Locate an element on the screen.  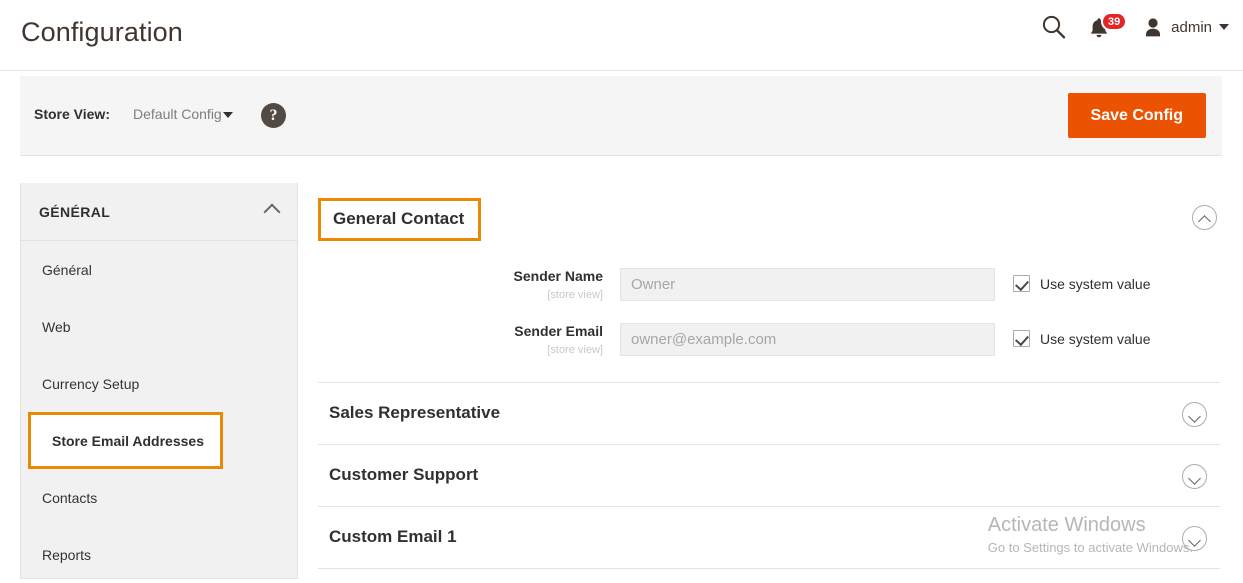
sidebar-item-label: Reports is located at coordinates (66, 555).